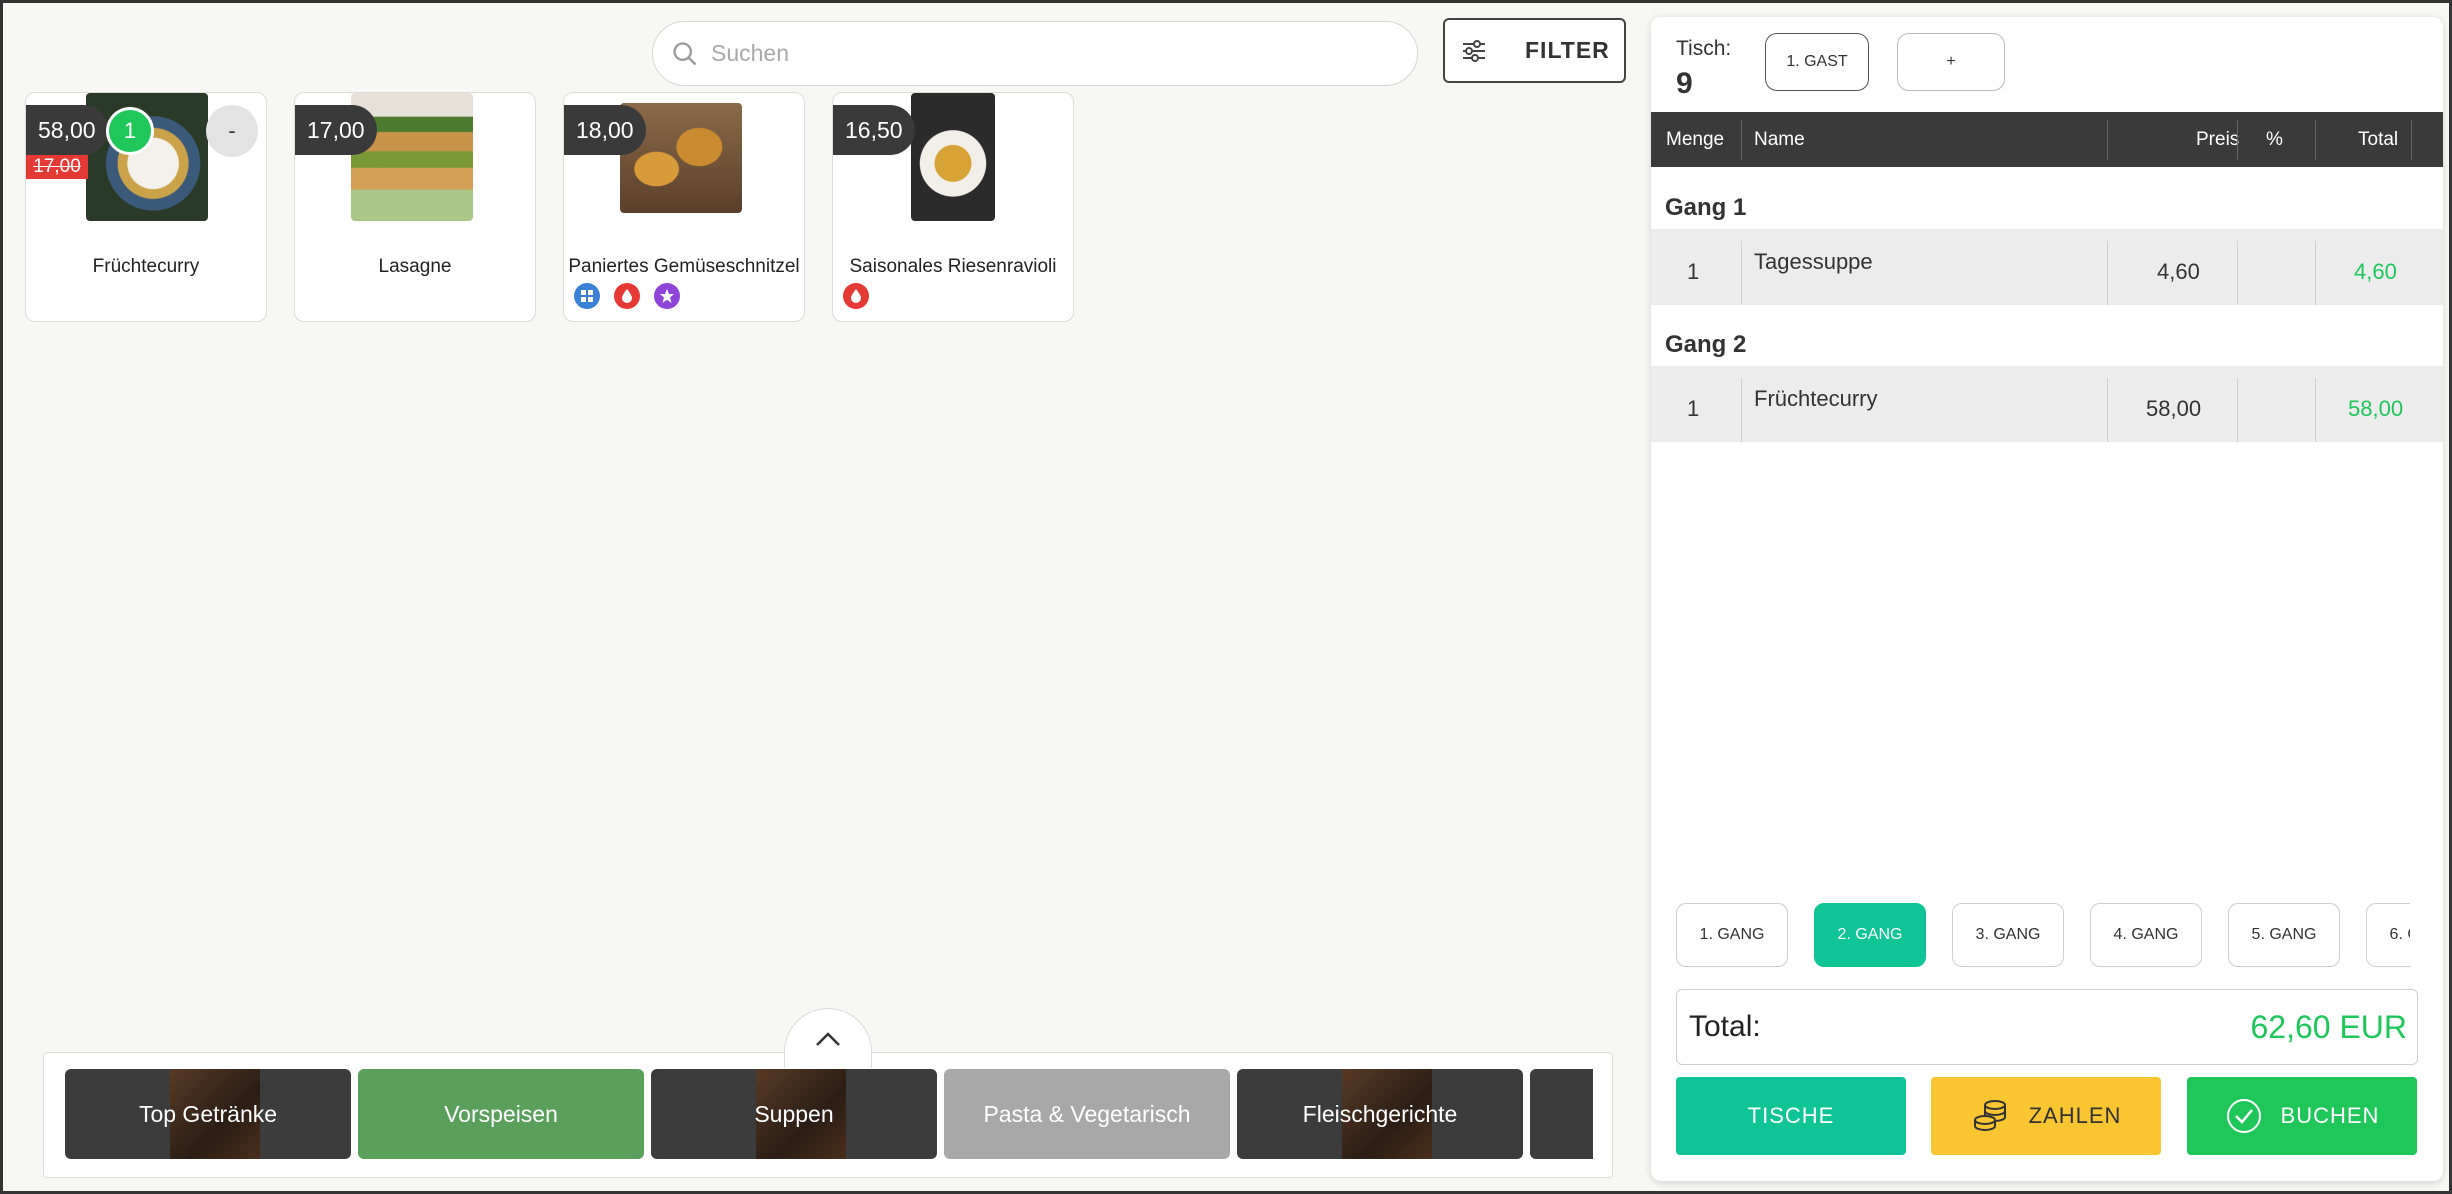  Describe the element at coordinates (2047, 1027) in the screenshot. I see `order-total-box: Total: 62,60 EUR` at that location.